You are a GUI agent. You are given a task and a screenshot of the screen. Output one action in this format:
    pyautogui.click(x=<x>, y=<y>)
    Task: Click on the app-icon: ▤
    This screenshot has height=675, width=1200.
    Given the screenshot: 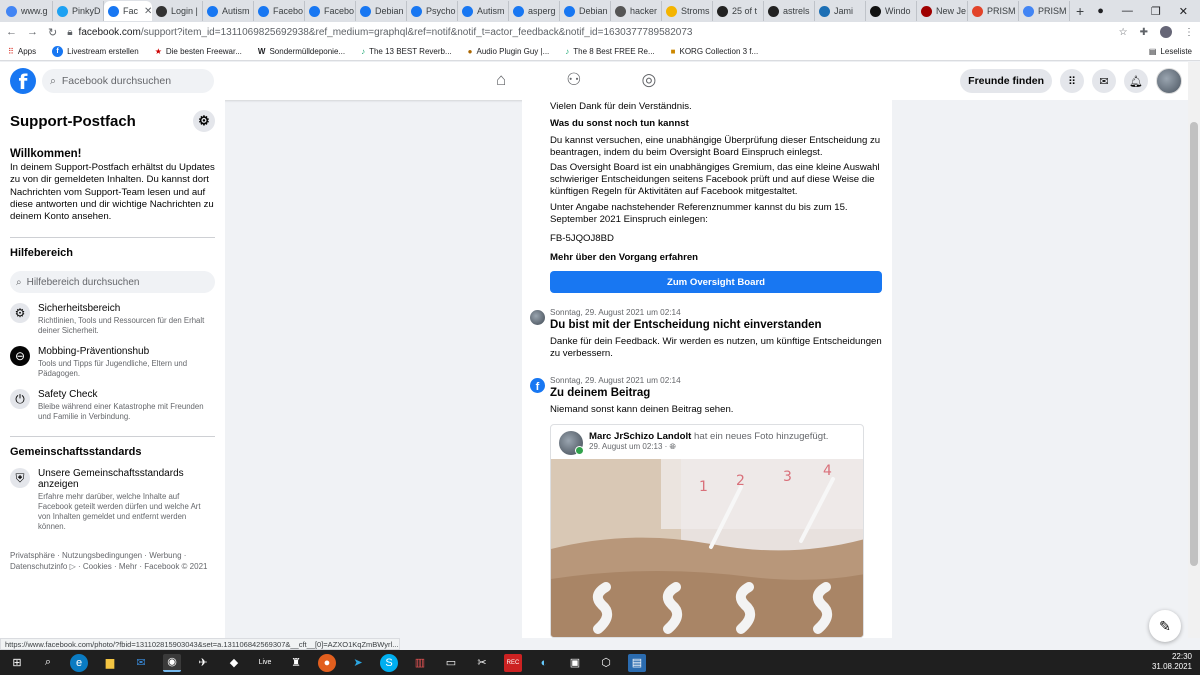 What is the action you would take?
    pyautogui.click(x=637, y=662)
    